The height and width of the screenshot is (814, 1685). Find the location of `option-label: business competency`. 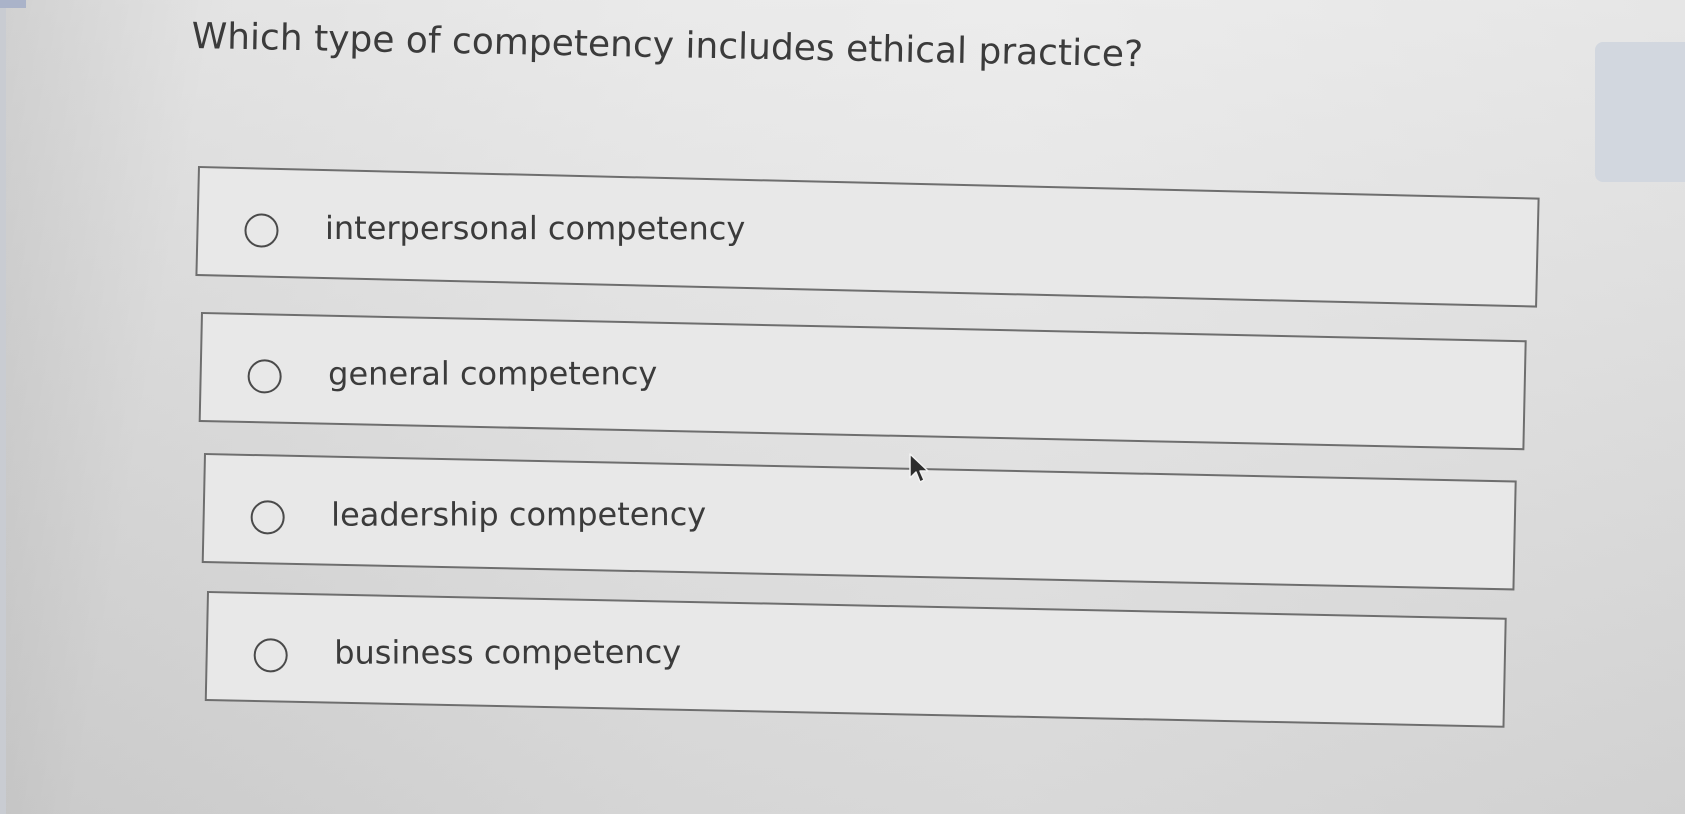

option-label: business competency is located at coordinates (508, 652).